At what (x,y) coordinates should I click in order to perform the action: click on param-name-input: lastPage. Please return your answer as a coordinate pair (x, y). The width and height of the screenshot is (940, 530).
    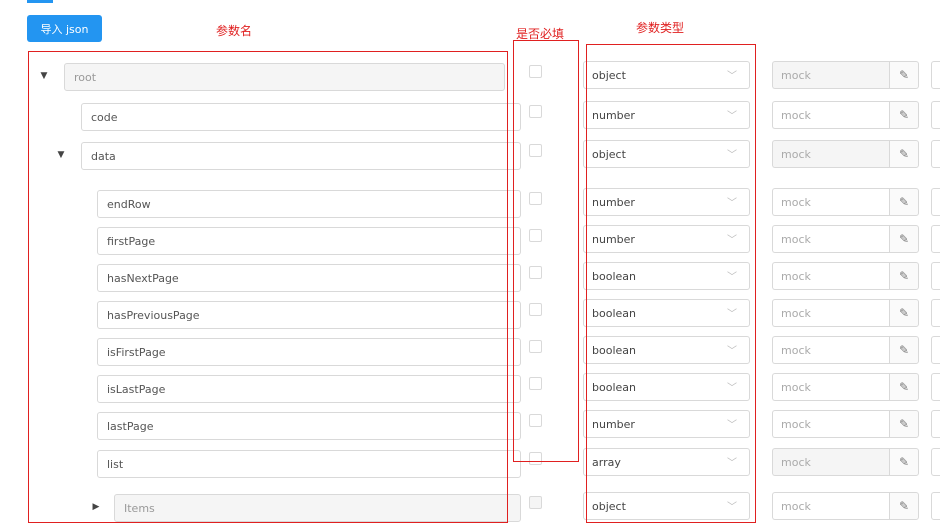
    Looking at the image, I should click on (309, 426).